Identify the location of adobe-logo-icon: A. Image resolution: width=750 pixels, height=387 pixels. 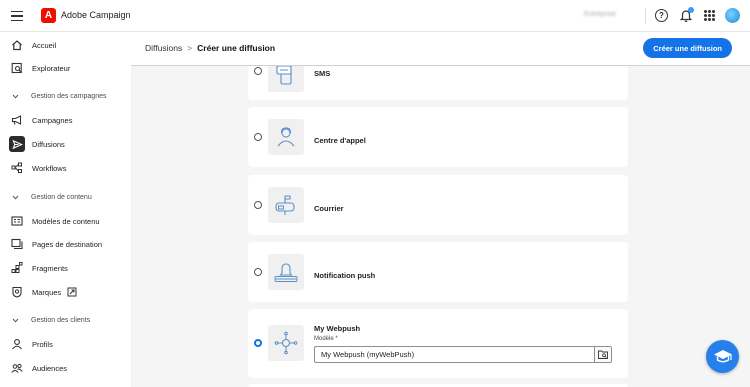
(48, 15).